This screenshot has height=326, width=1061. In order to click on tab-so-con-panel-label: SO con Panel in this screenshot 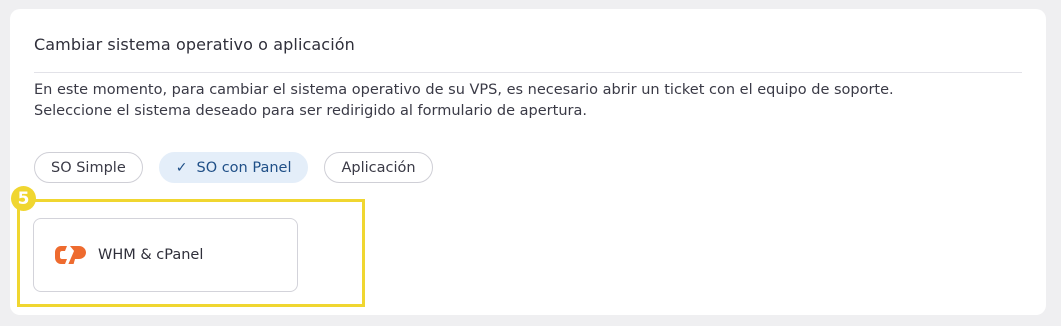, I will do `click(244, 167)`.